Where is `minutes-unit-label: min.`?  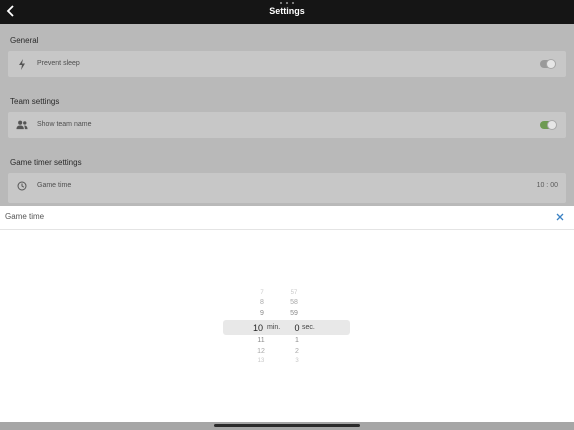
minutes-unit-label: min. is located at coordinates (274, 327).